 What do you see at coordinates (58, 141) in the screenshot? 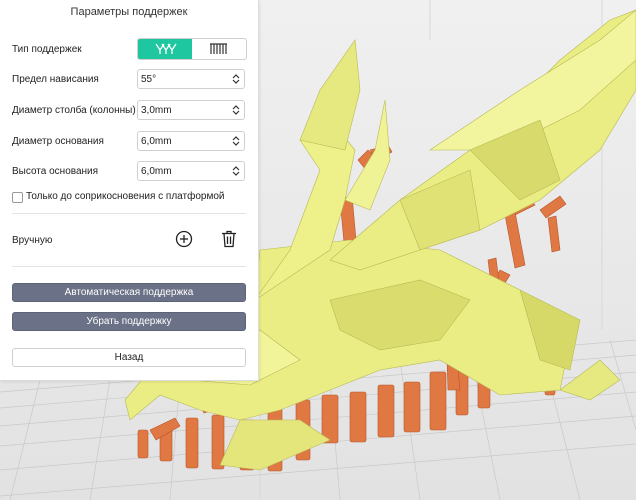
I see `base-diameter-label: Диаметр основания` at bounding box center [58, 141].